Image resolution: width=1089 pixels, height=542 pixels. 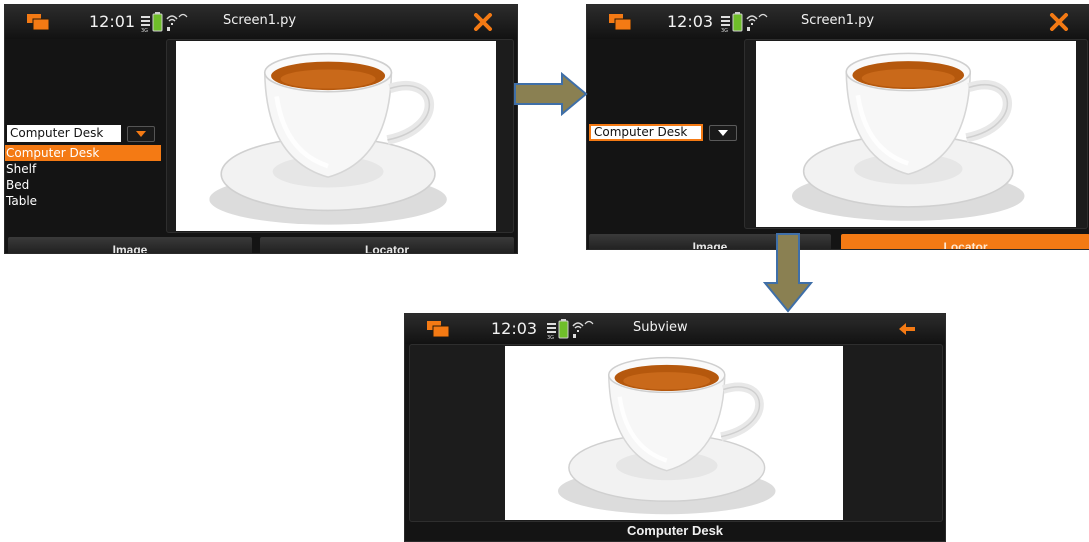 I want to click on screen1-combo-value: Computer Desk, so click(x=57, y=133).